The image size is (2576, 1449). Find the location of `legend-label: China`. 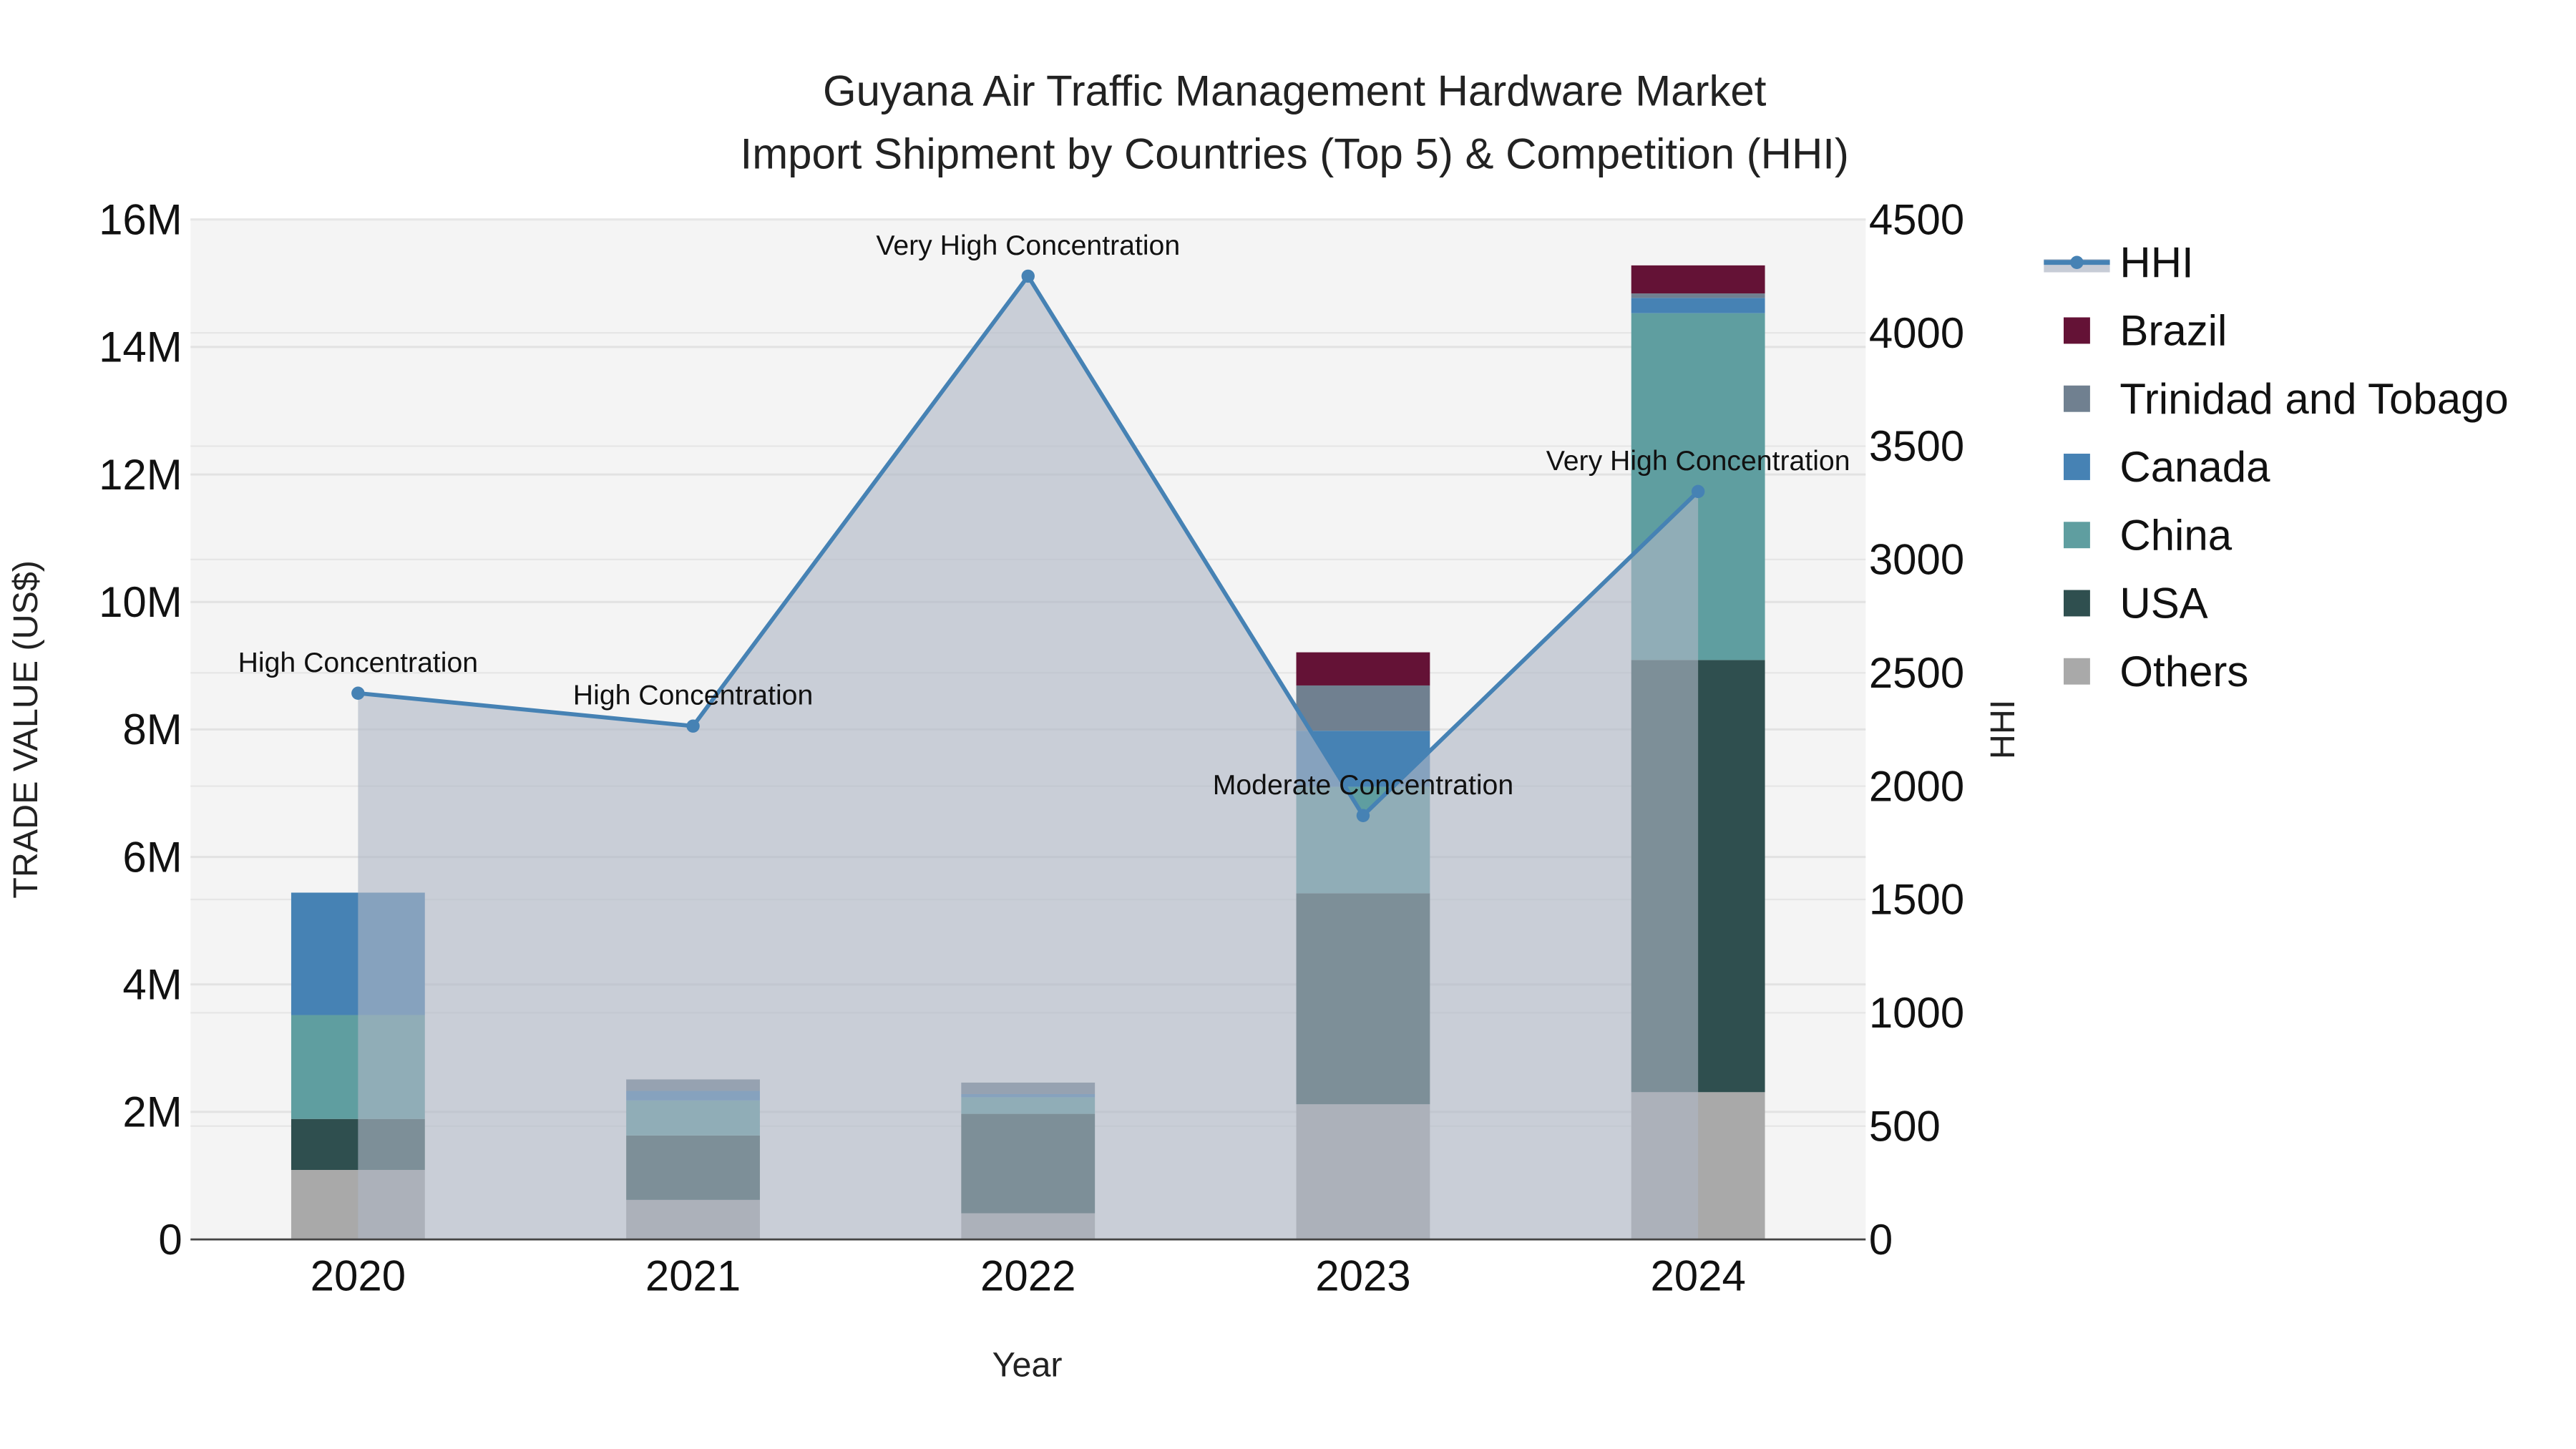

legend-label: China is located at coordinates (2175, 535).